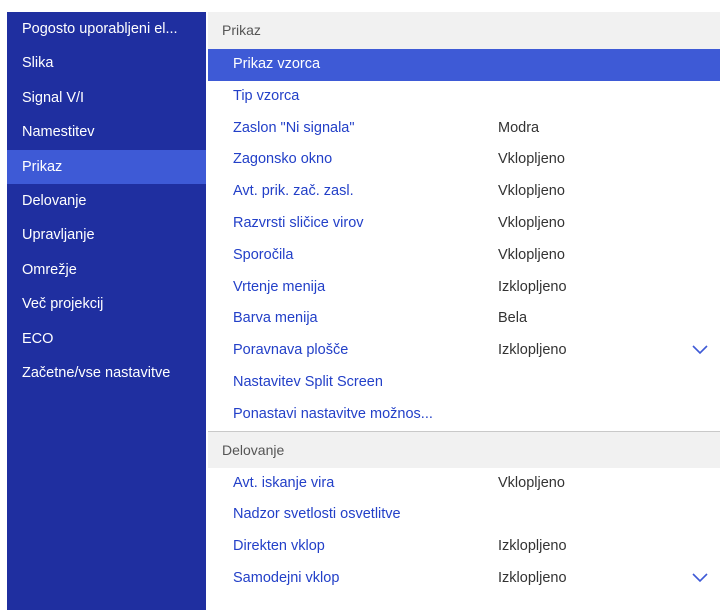 This screenshot has height=610, width=720. What do you see at coordinates (464, 383) in the screenshot?
I see `menu-row-nastavitev-split-screen: Nastavitev Split Screen` at bounding box center [464, 383].